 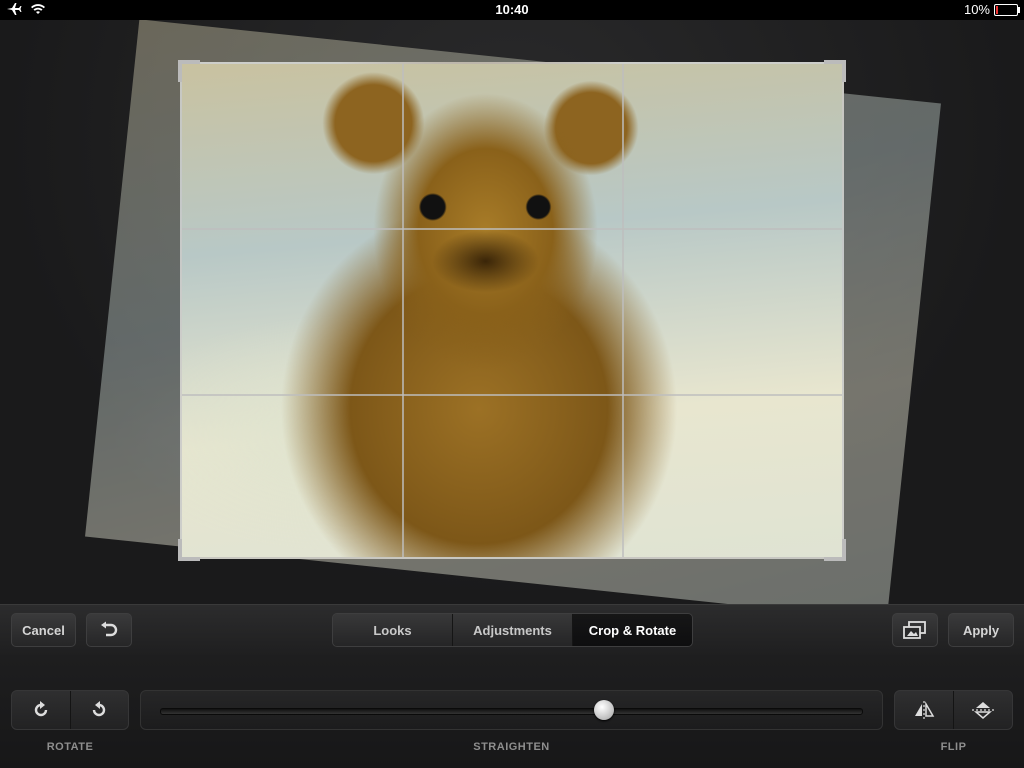 I want to click on flip-horizontal-button, so click(x=924, y=710).